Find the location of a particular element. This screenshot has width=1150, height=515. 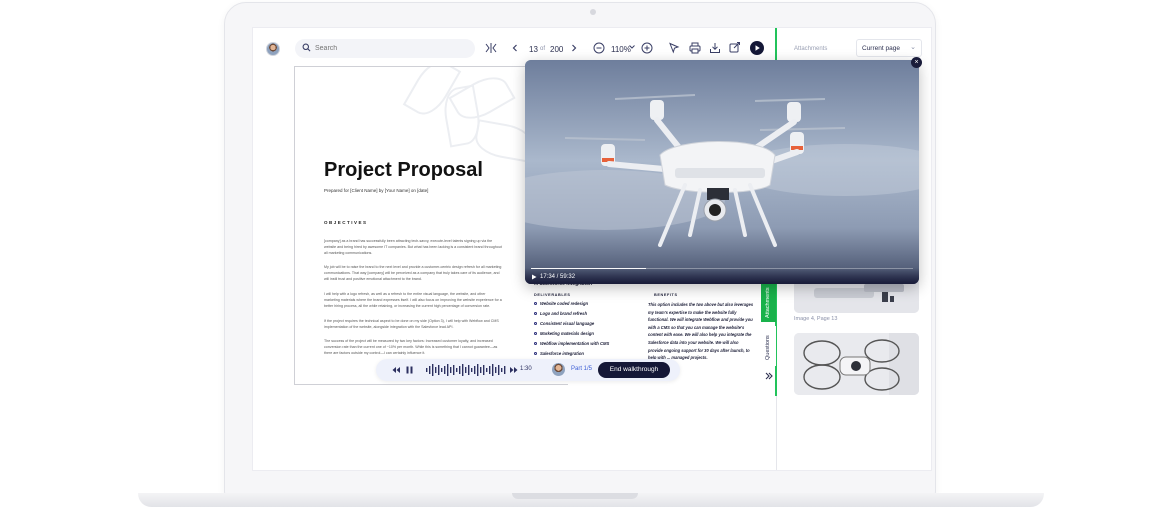

walkthrough-part: Part 1/5 is located at coordinates (581, 369).